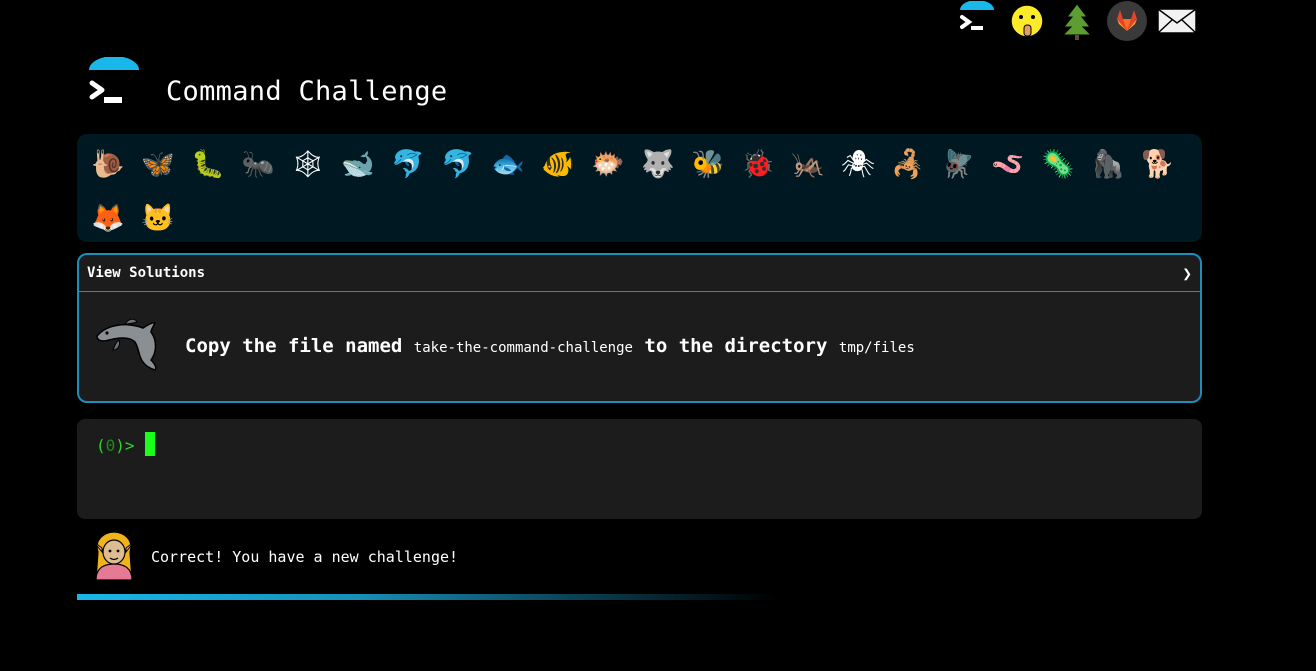 The width and height of the screenshot is (1316, 671). What do you see at coordinates (1158, 164) in the screenshot?
I see `animal-dog-icon: 🐕` at bounding box center [1158, 164].